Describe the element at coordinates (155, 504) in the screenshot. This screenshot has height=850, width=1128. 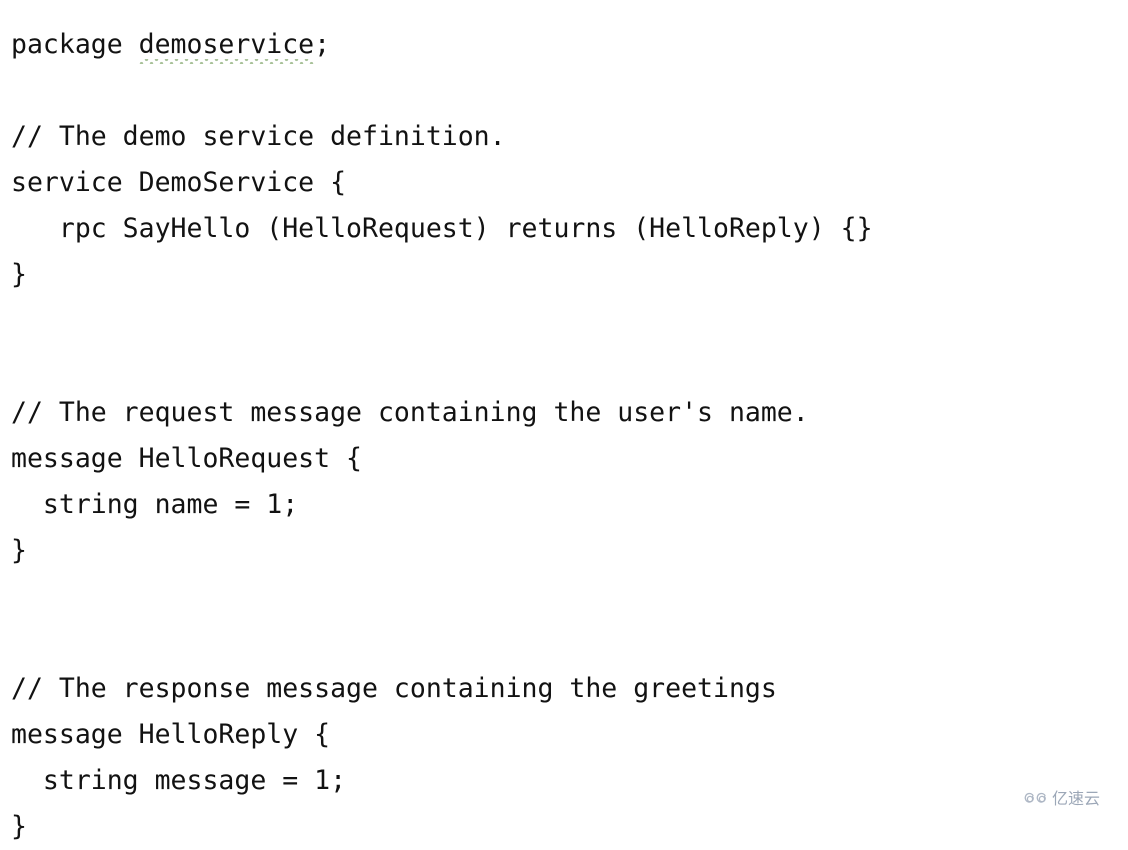
I see `code-line: string name = 1;` at that location.